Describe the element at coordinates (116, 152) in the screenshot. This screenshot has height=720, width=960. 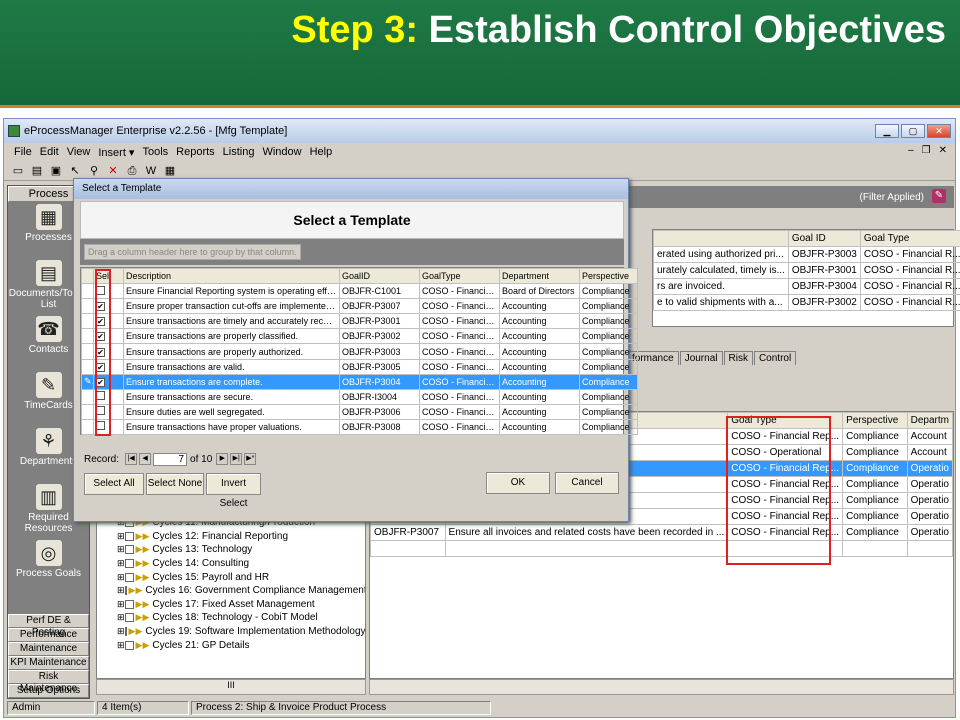
I see `menu-item-3: Insert ▾` at that location.